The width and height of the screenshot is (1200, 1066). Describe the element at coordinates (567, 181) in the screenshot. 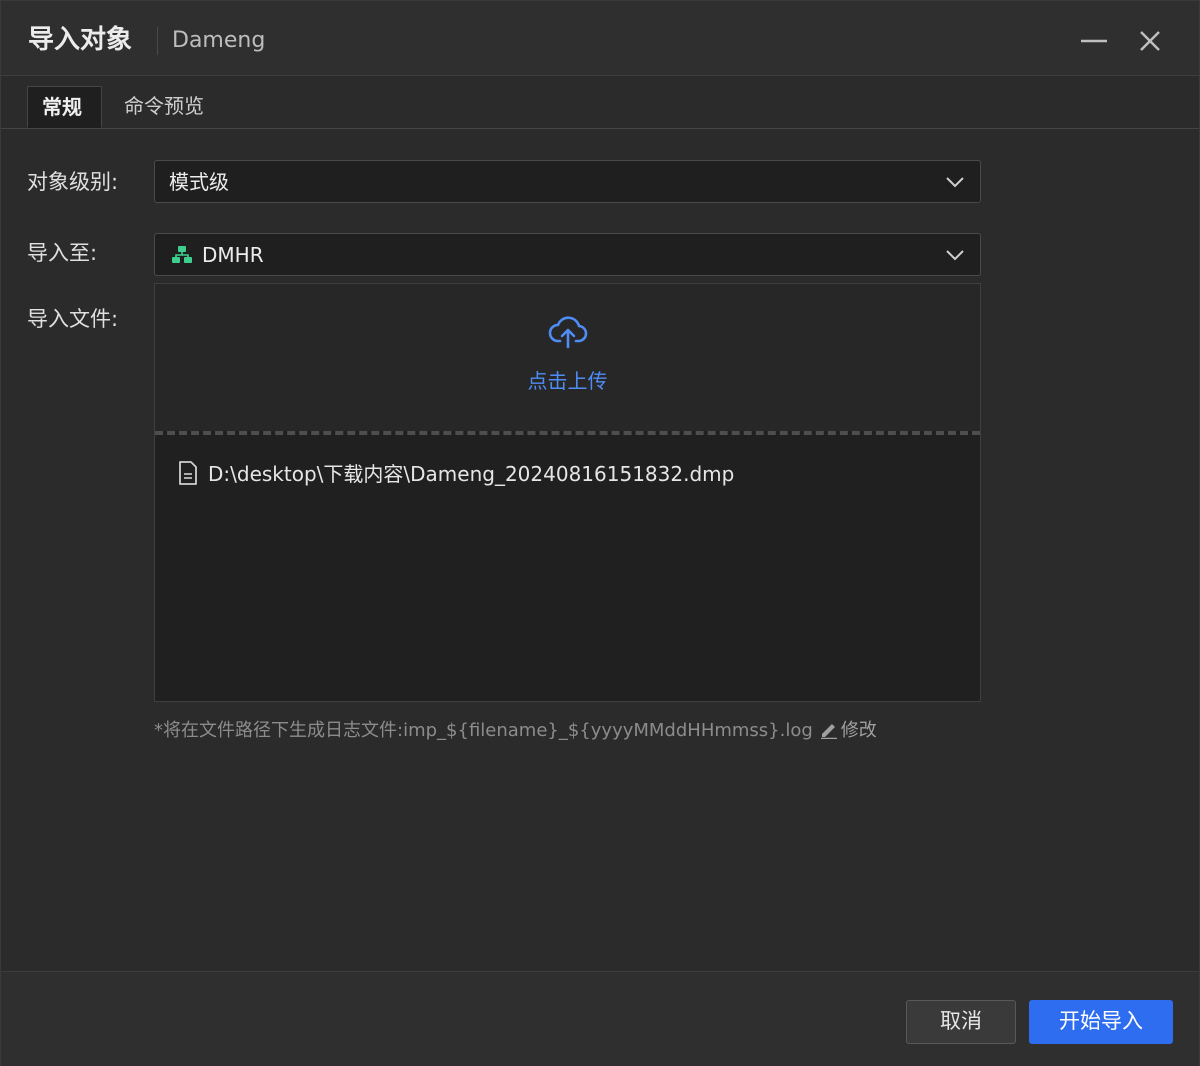

I see `object-level-select: 模式级` at that location.